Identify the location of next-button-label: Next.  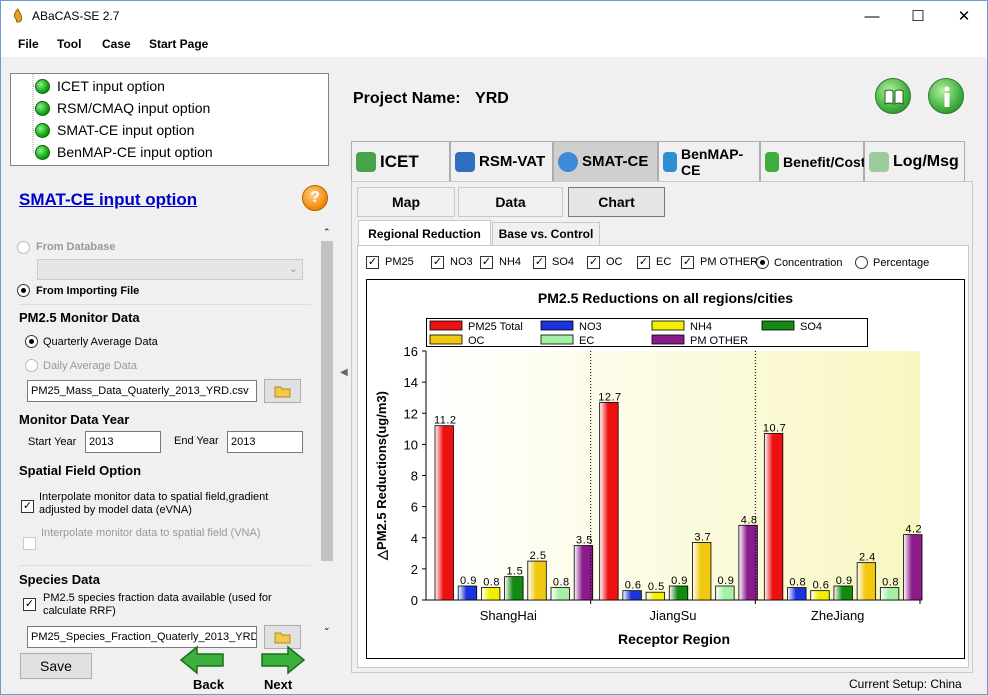
(278, 684).